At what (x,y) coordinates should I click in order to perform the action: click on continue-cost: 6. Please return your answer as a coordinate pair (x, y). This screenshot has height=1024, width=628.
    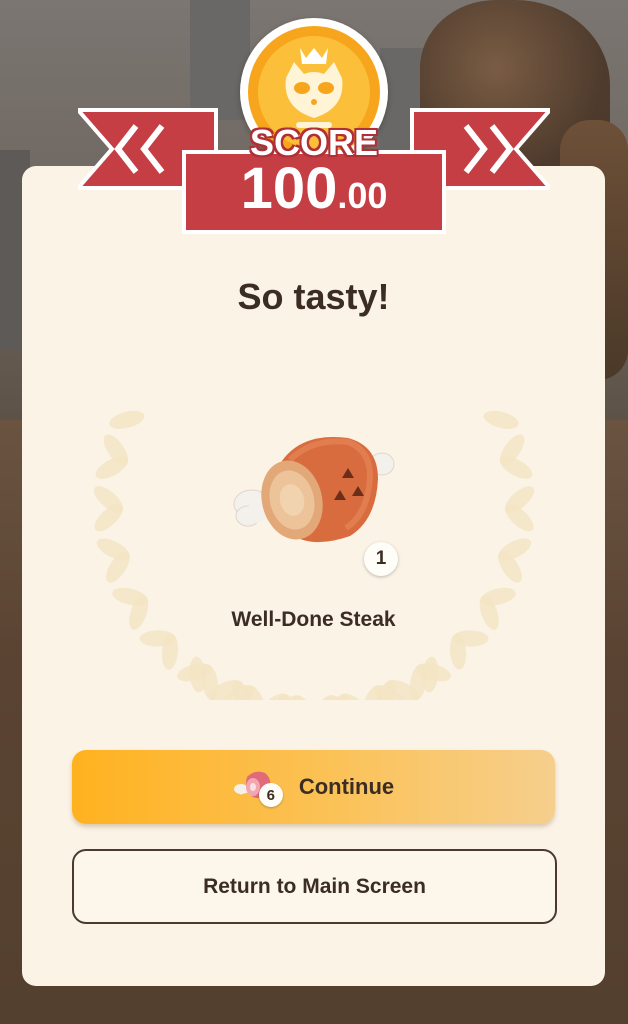
    Looking at the image, I should click on (261, 787).